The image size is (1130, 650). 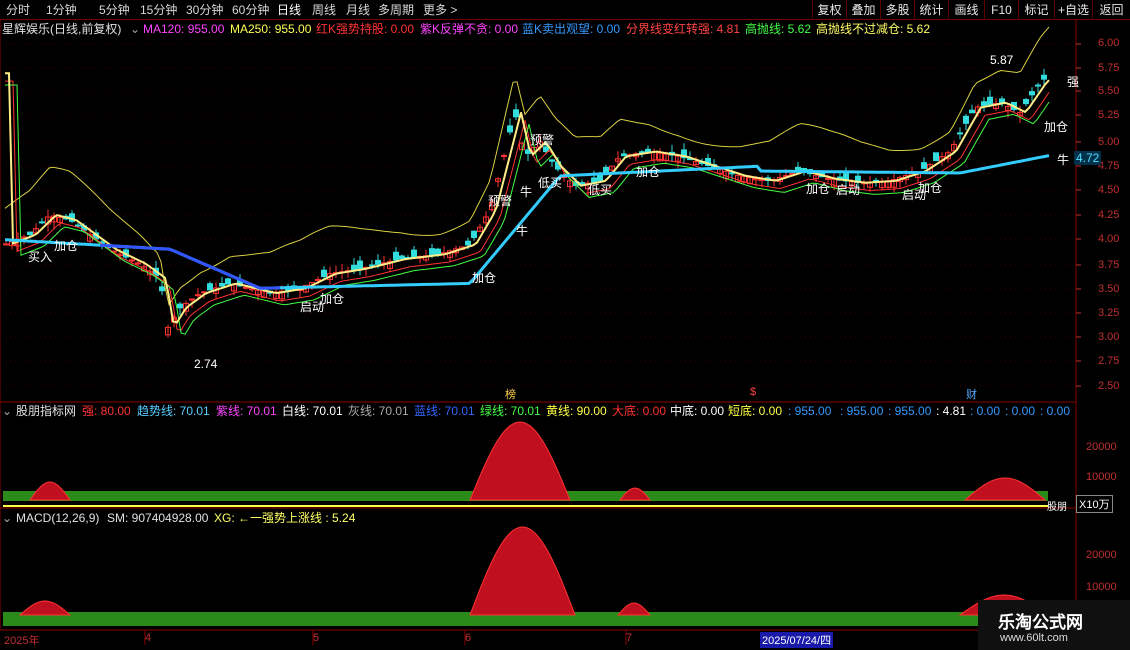 What do you see at coordinates (312, 307) in the screenshot?
I see `start-signal: 启动` at bounding box center [312, 307].